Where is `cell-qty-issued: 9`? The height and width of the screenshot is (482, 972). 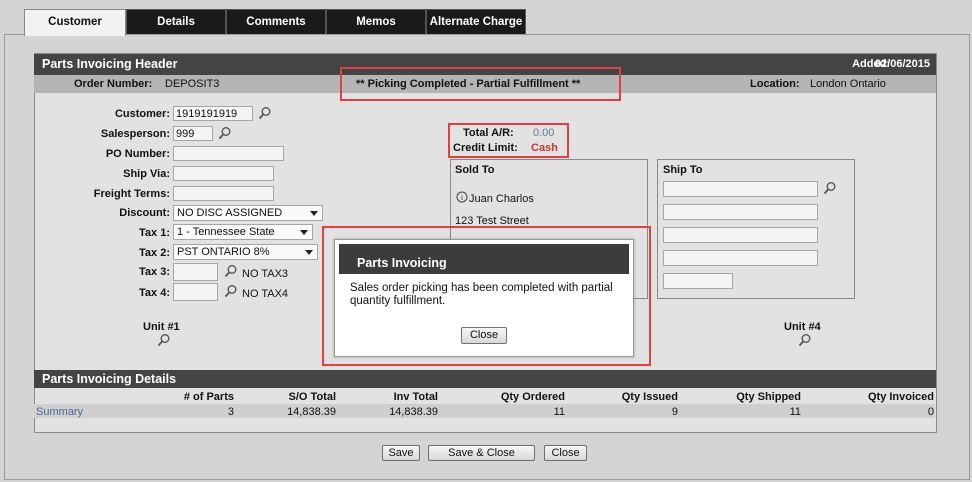
cell-qty-issued: 9 is located at coordinates (674, 412).